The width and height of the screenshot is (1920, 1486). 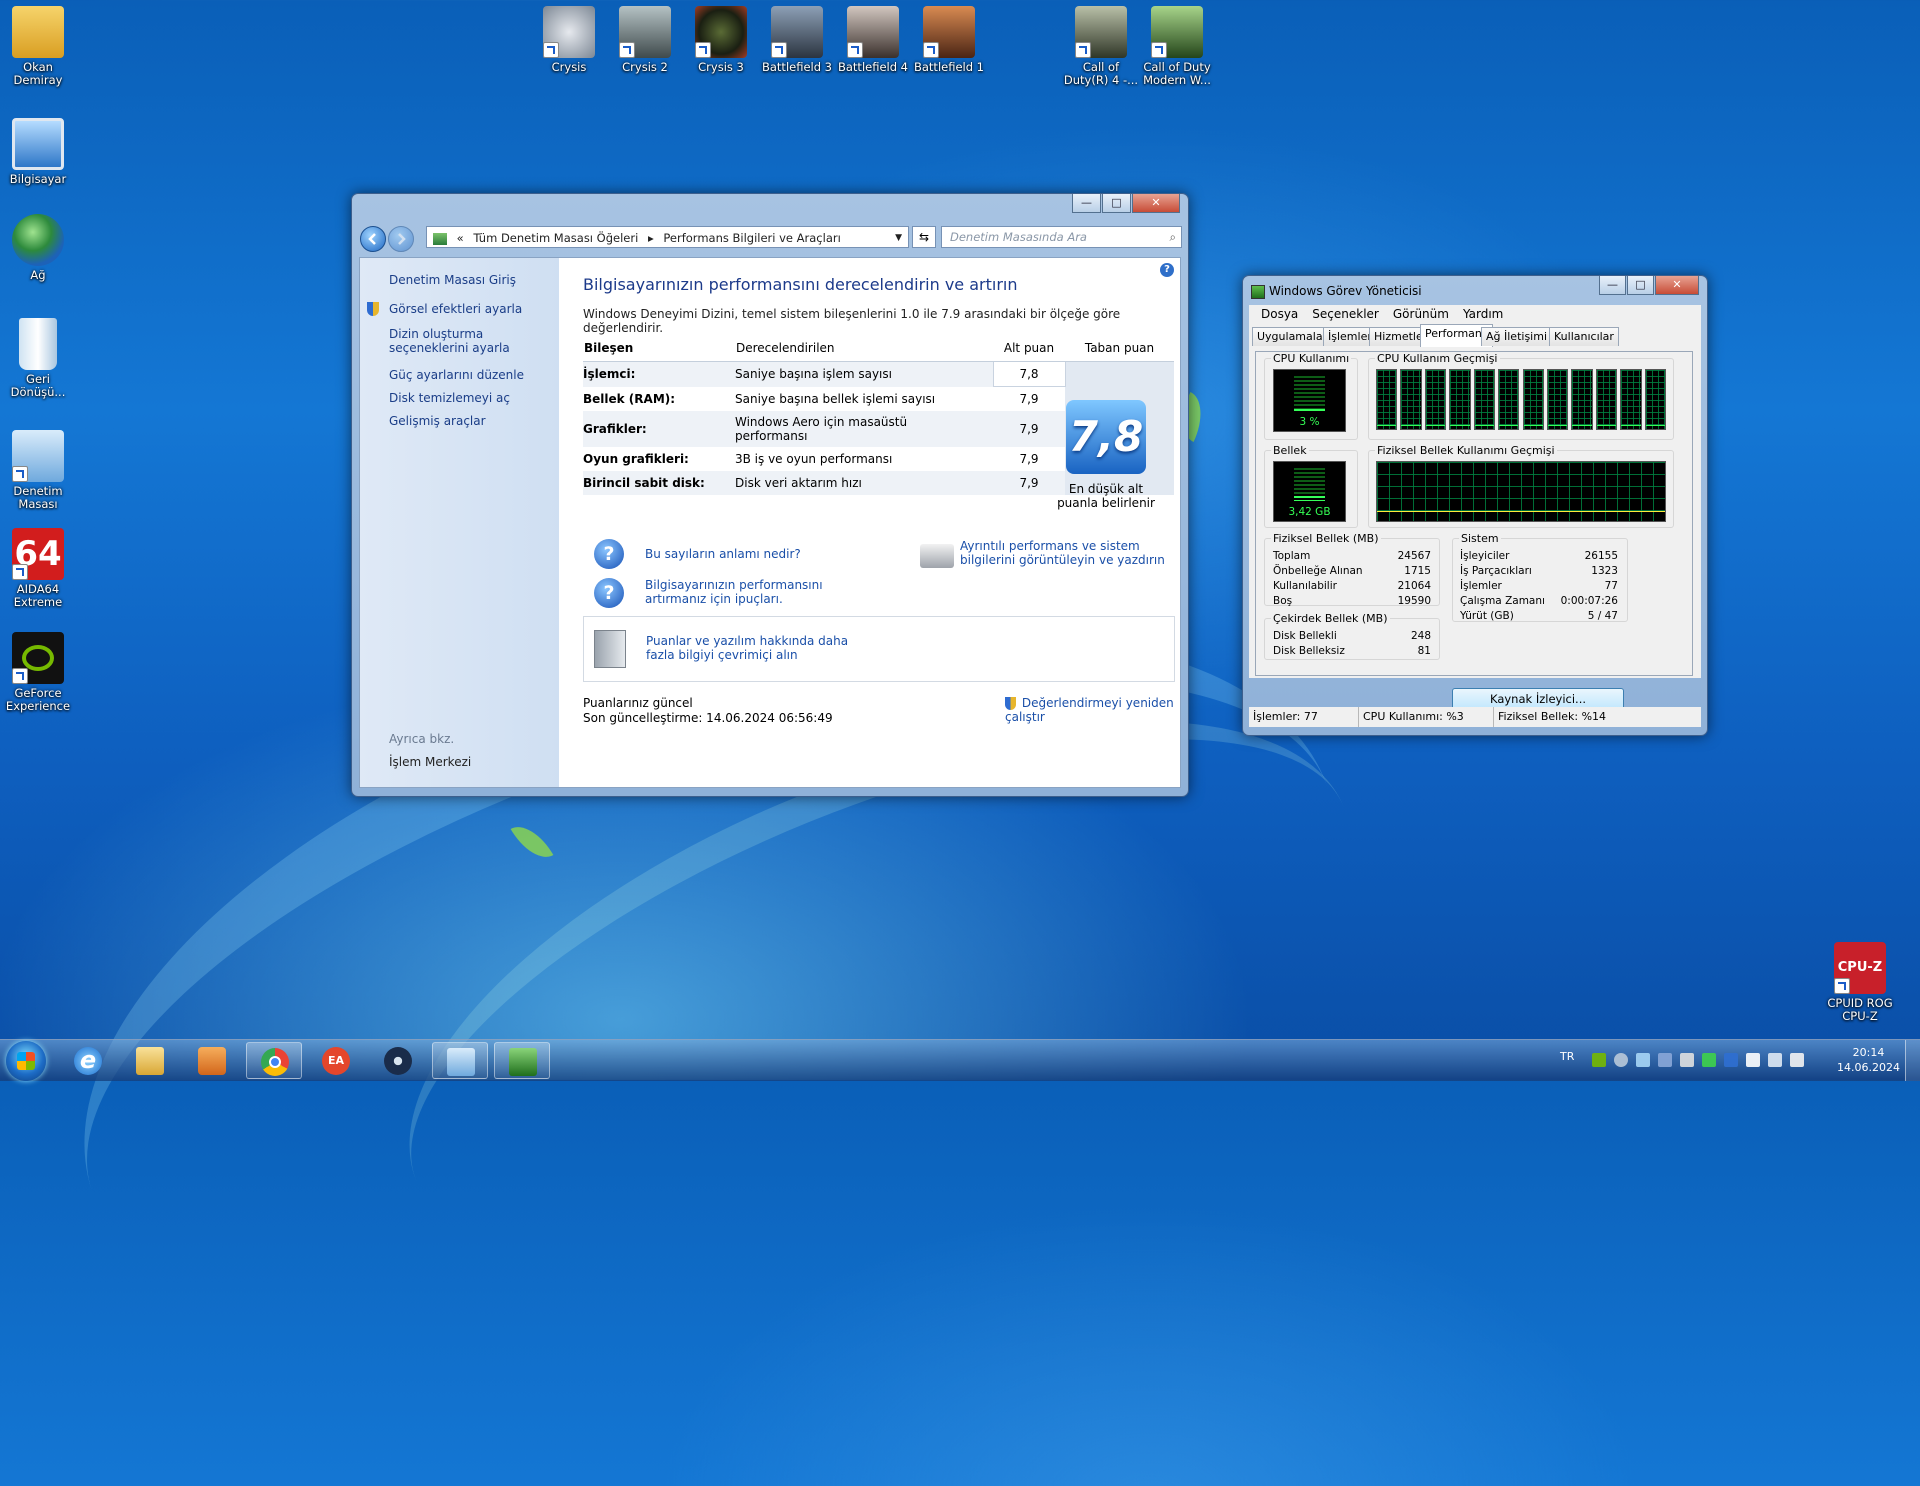 I want to click on tab-applications: Uygulamalar, so click(x=1292, y=336).